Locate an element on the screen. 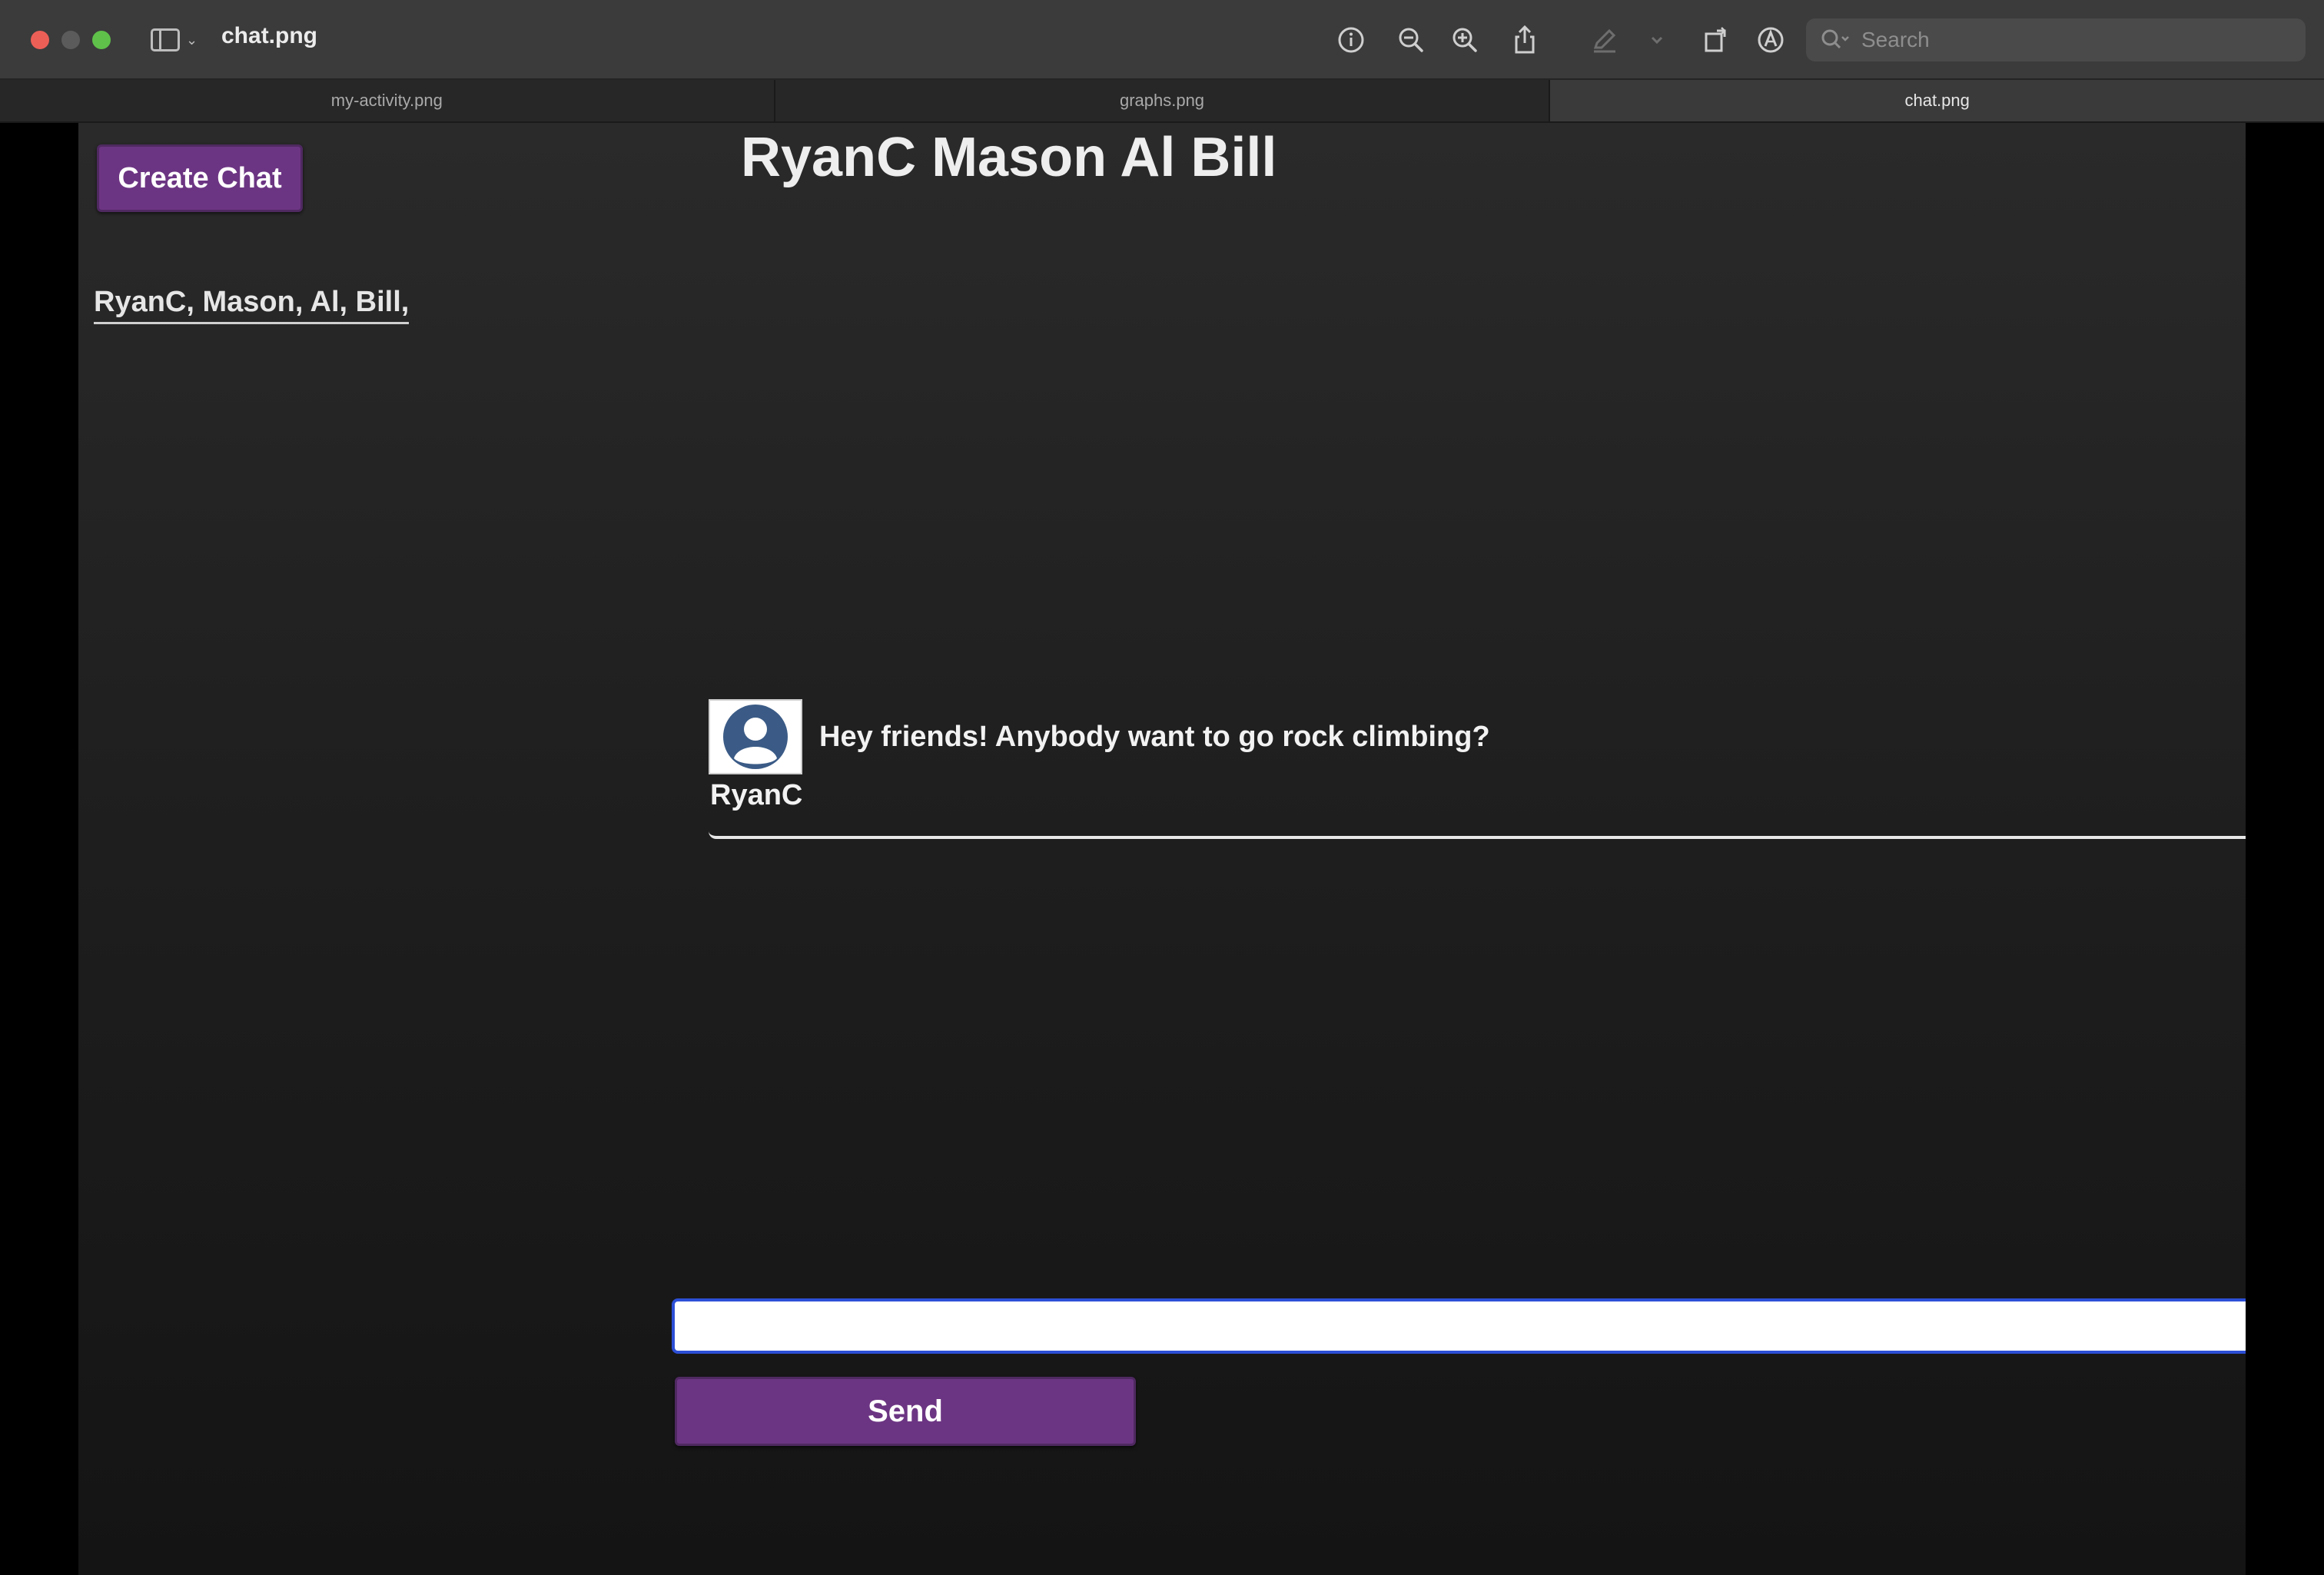  chevron-down-icon: ⌄ is located at coordinates (192, 40).